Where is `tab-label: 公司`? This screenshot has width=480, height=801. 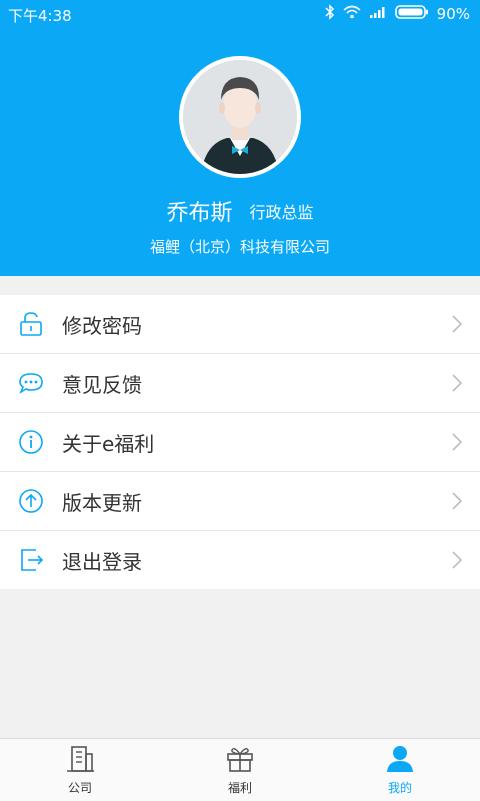 tab-label: 公司 is located at coordinates (79, 787).